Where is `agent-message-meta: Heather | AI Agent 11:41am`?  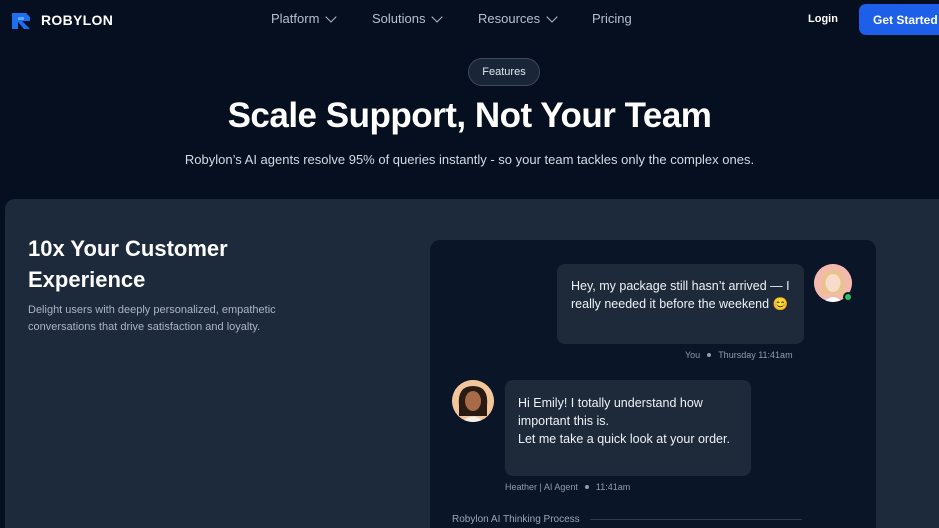
agent-message-meta: Heather | AI Agent 11:41am is located at coordinates (567, 487).